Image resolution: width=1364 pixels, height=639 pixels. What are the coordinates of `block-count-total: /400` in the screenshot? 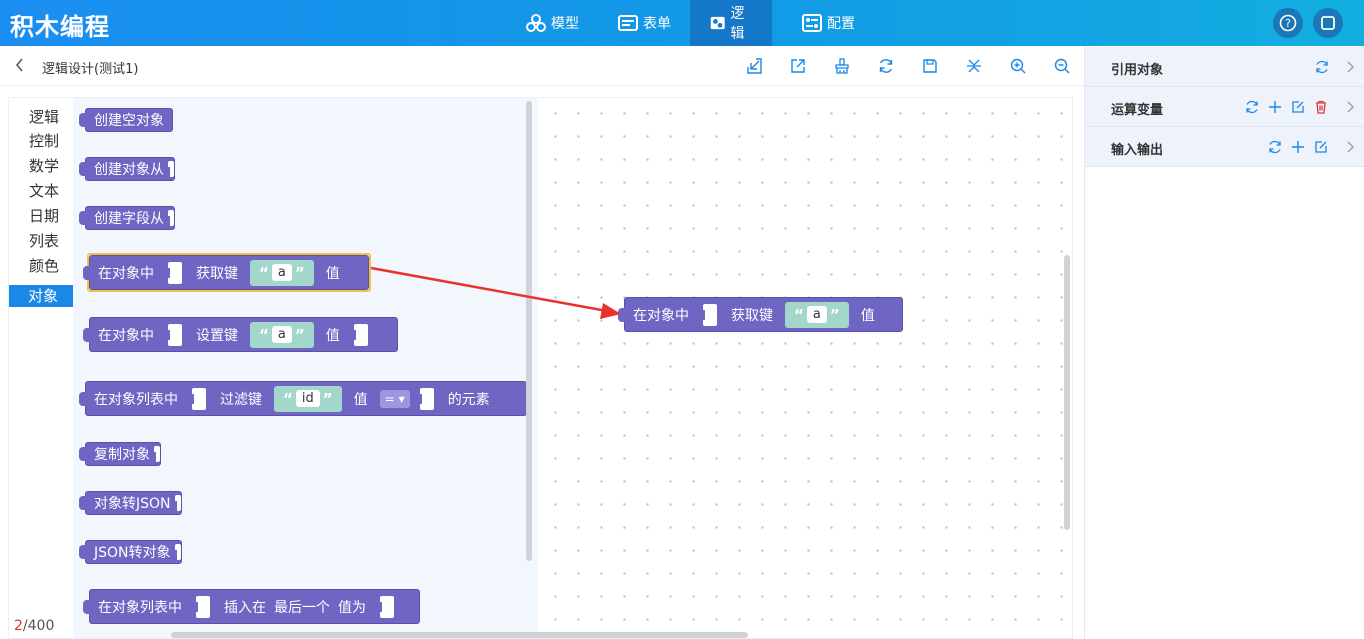 It's located at (38, 626).